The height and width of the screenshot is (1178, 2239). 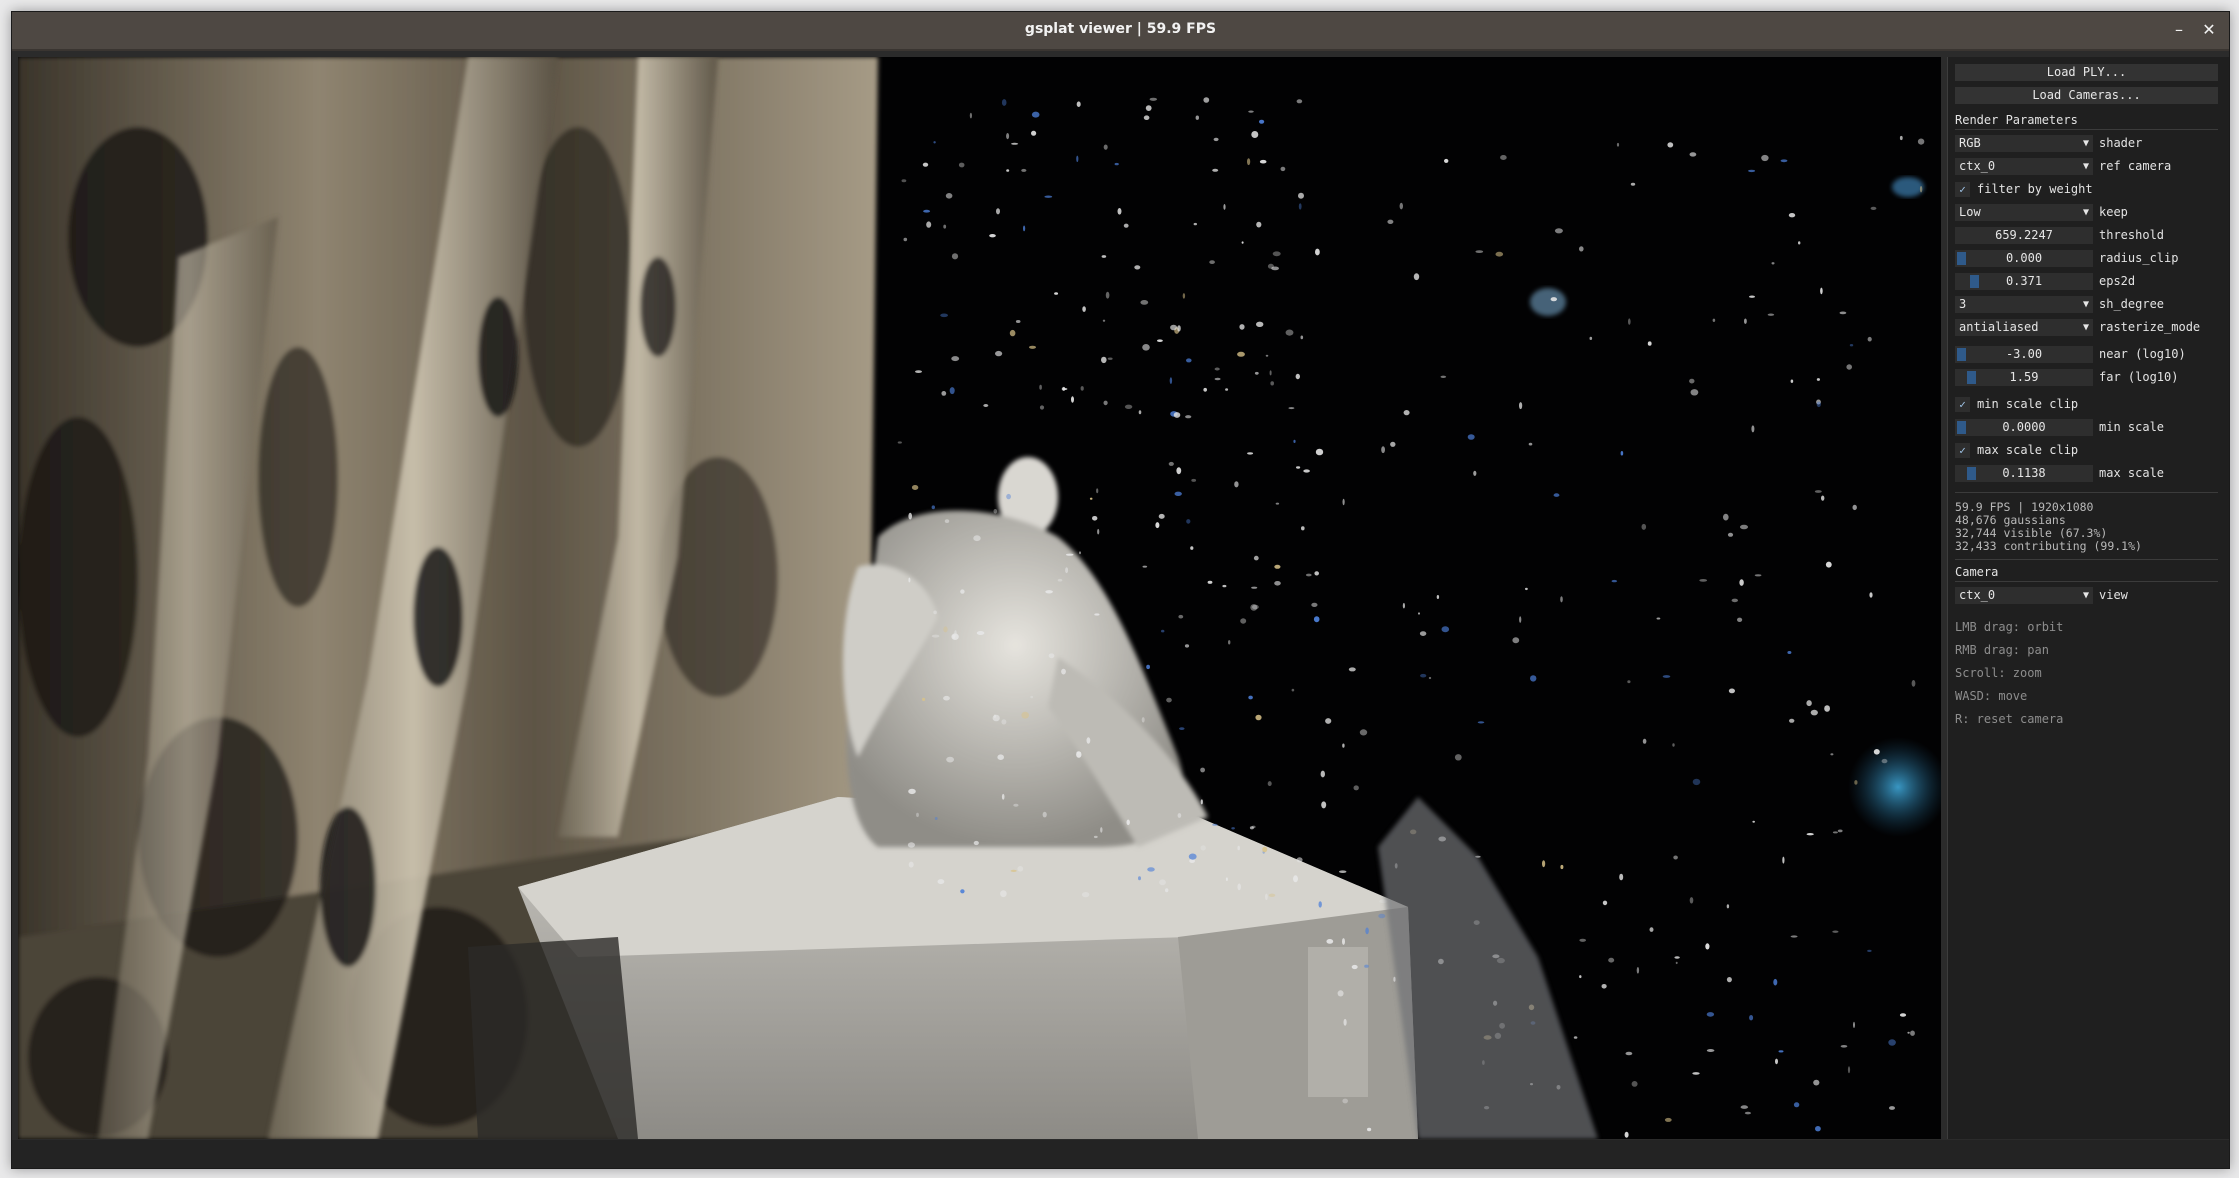 I want to click on ref-camera-dropdown: ctx_0 ▼, so click(x=2024, y=166).